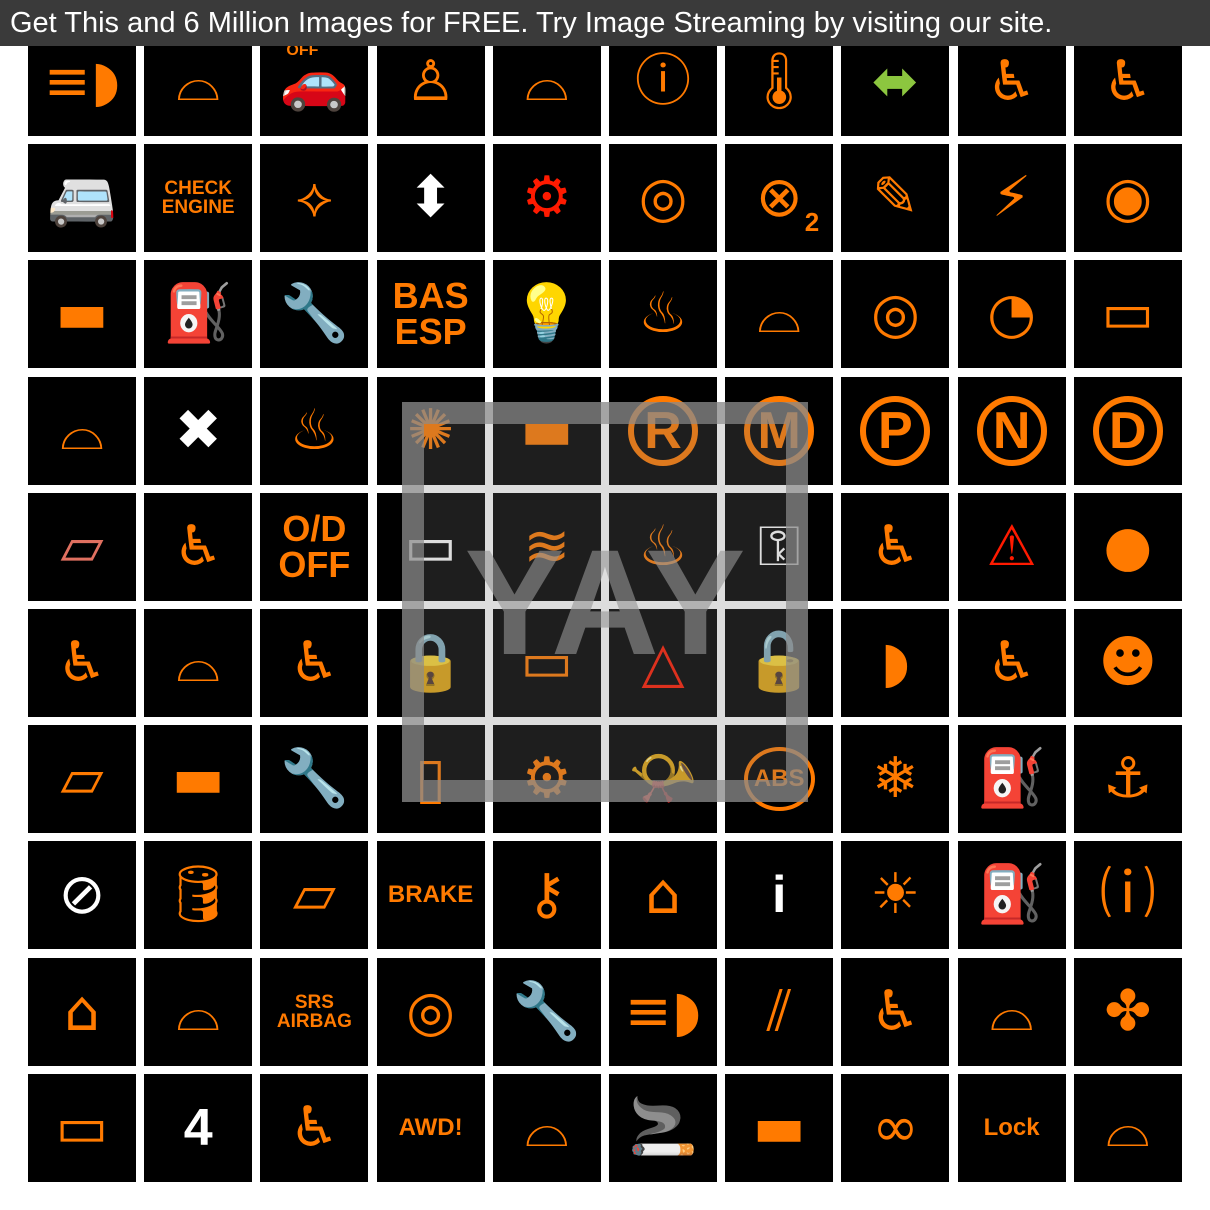 This screenshot has width=1210, height=1210. What do you see at coordinates (779, 81) in the screenshot?
I see `coolant-temperature-icon: 🌡` at bounding box center [779, 81].